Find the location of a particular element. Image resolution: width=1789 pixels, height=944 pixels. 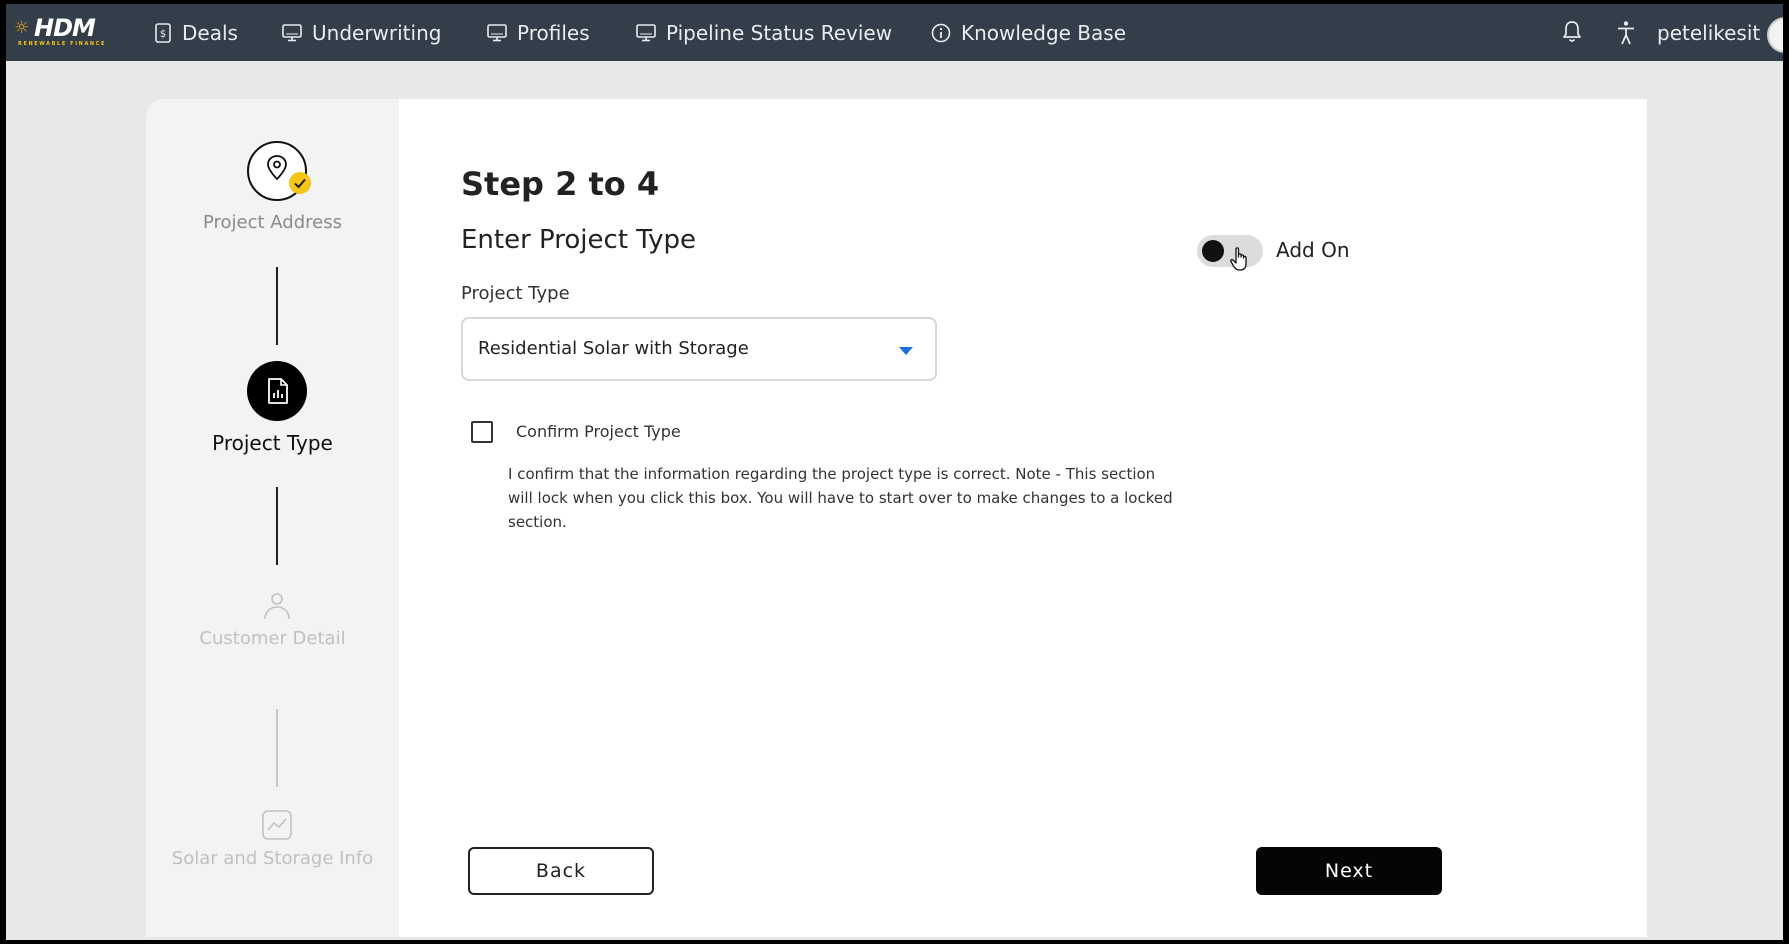

project-type-label: Project Type is located at coordinates (515, 293).